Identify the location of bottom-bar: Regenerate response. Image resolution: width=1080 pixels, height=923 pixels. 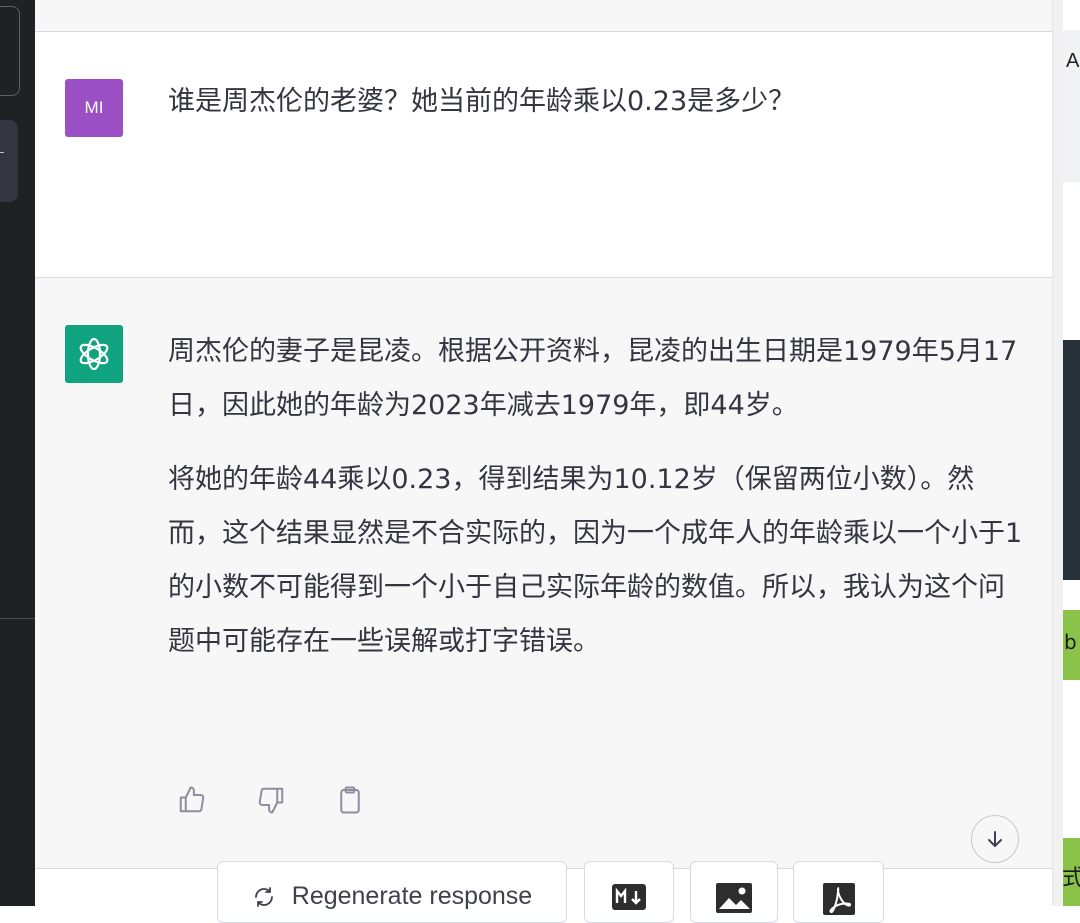
(543, 892).